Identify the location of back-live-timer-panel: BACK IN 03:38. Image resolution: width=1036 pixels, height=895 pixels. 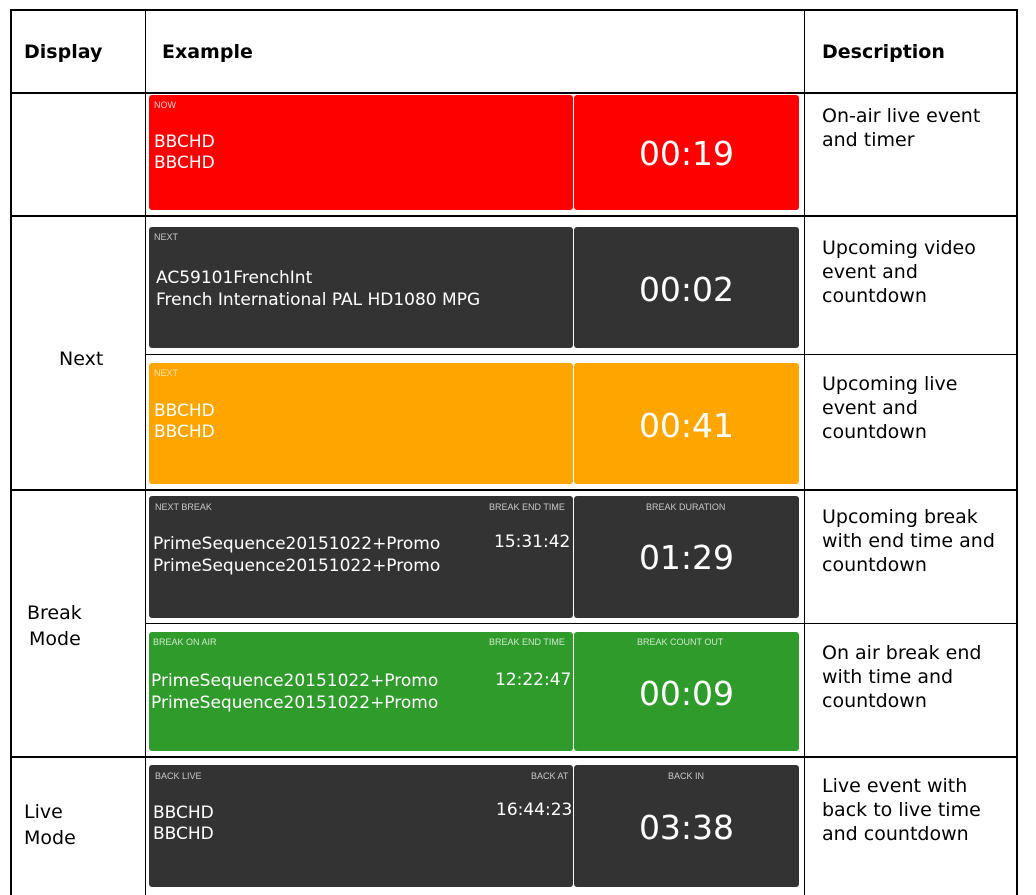
(686, 826).